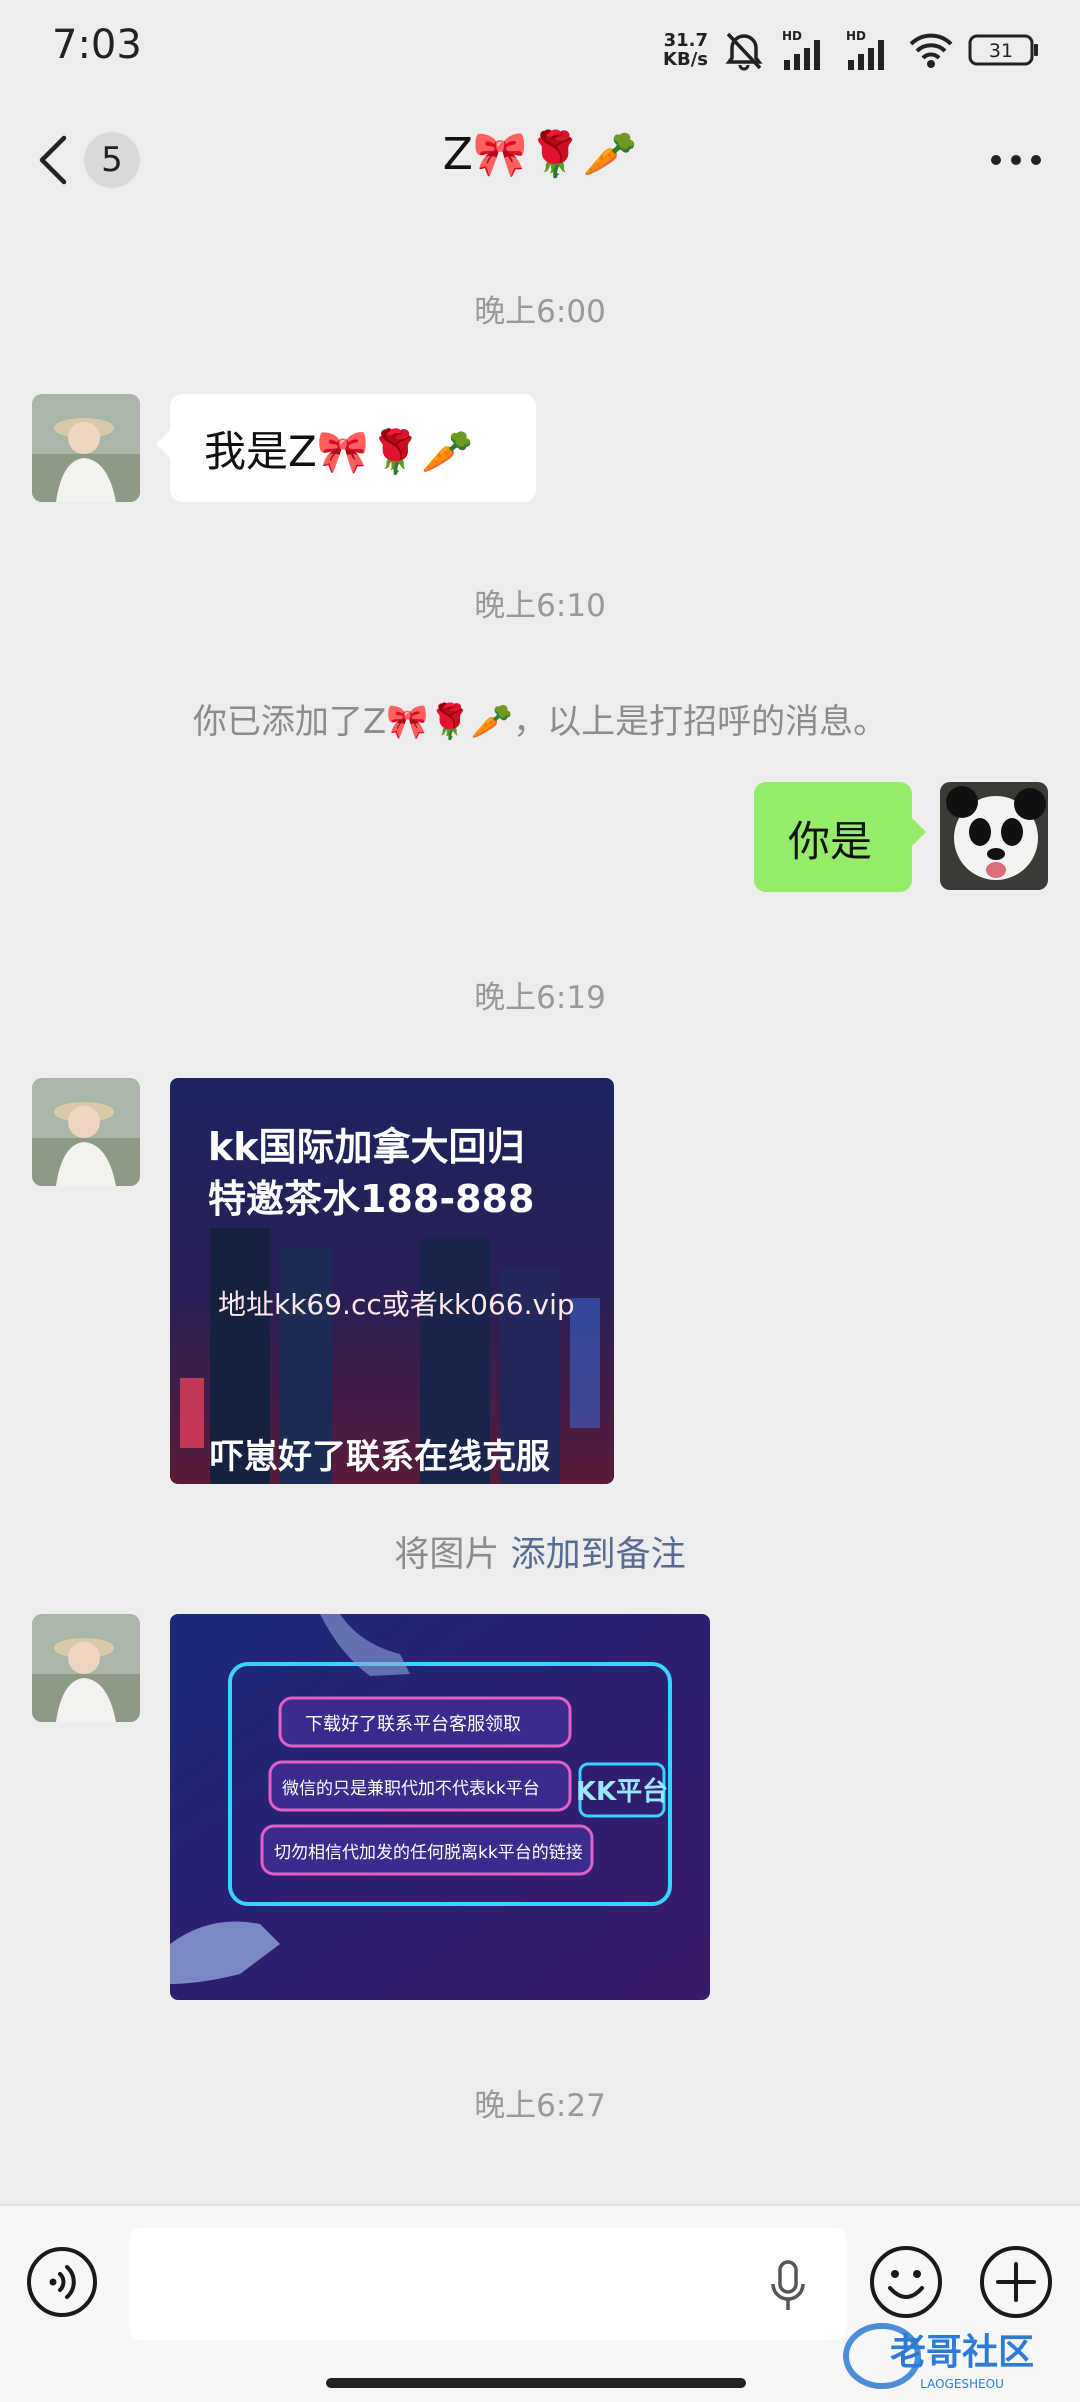  What do you see at coordinates (62, 2282) in the screenshot?
I see `voice-mode-icon` at bounding box center [62, 2282].